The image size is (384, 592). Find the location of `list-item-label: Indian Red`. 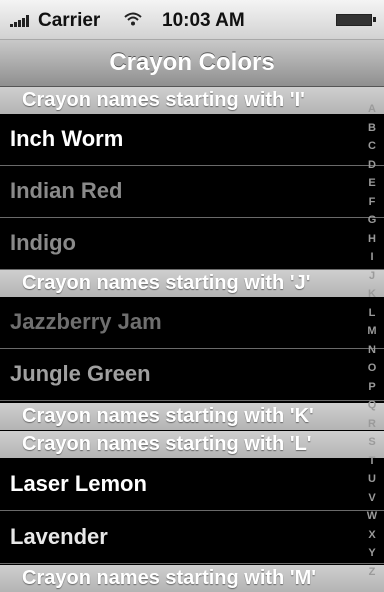

list-item-label: Indian Red is located at coordinates (66, 190).